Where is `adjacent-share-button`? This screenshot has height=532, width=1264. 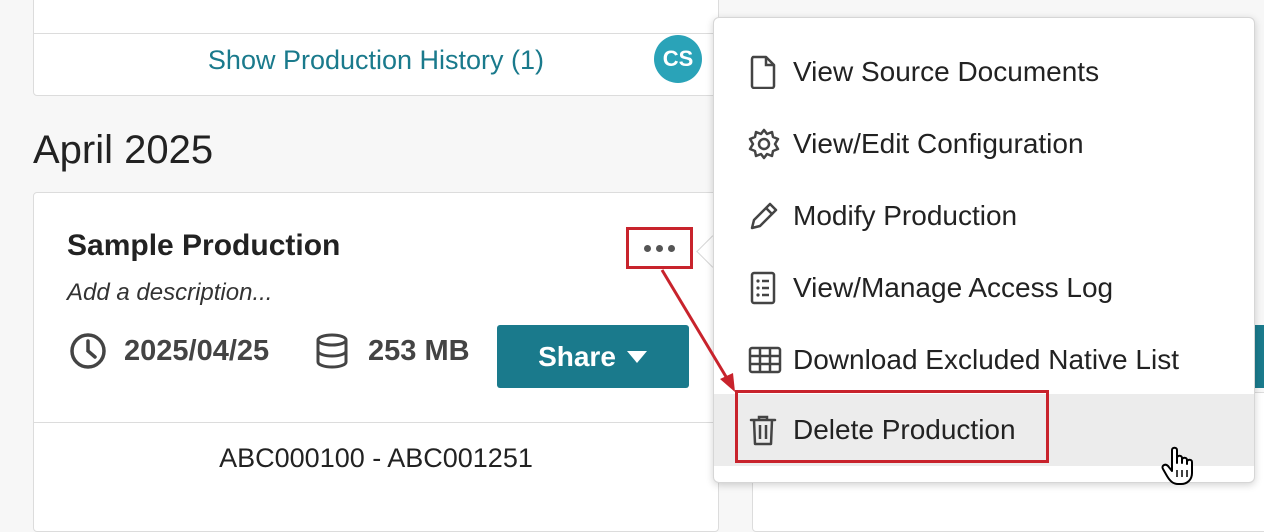 adjacent-share-button is located at coordinates (1259, 356).